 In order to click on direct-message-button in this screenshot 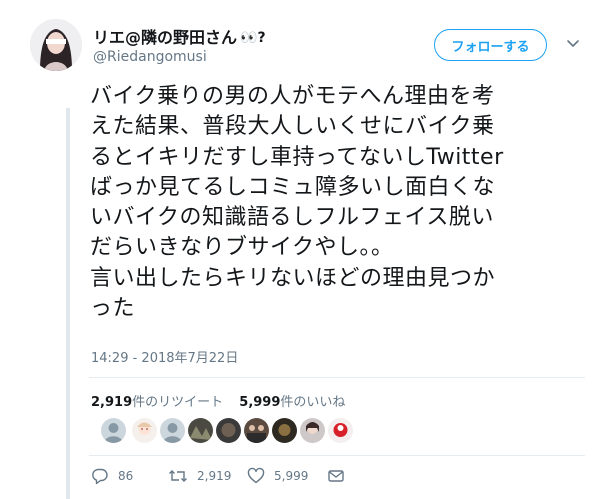, I will do `click(336, 476)`.